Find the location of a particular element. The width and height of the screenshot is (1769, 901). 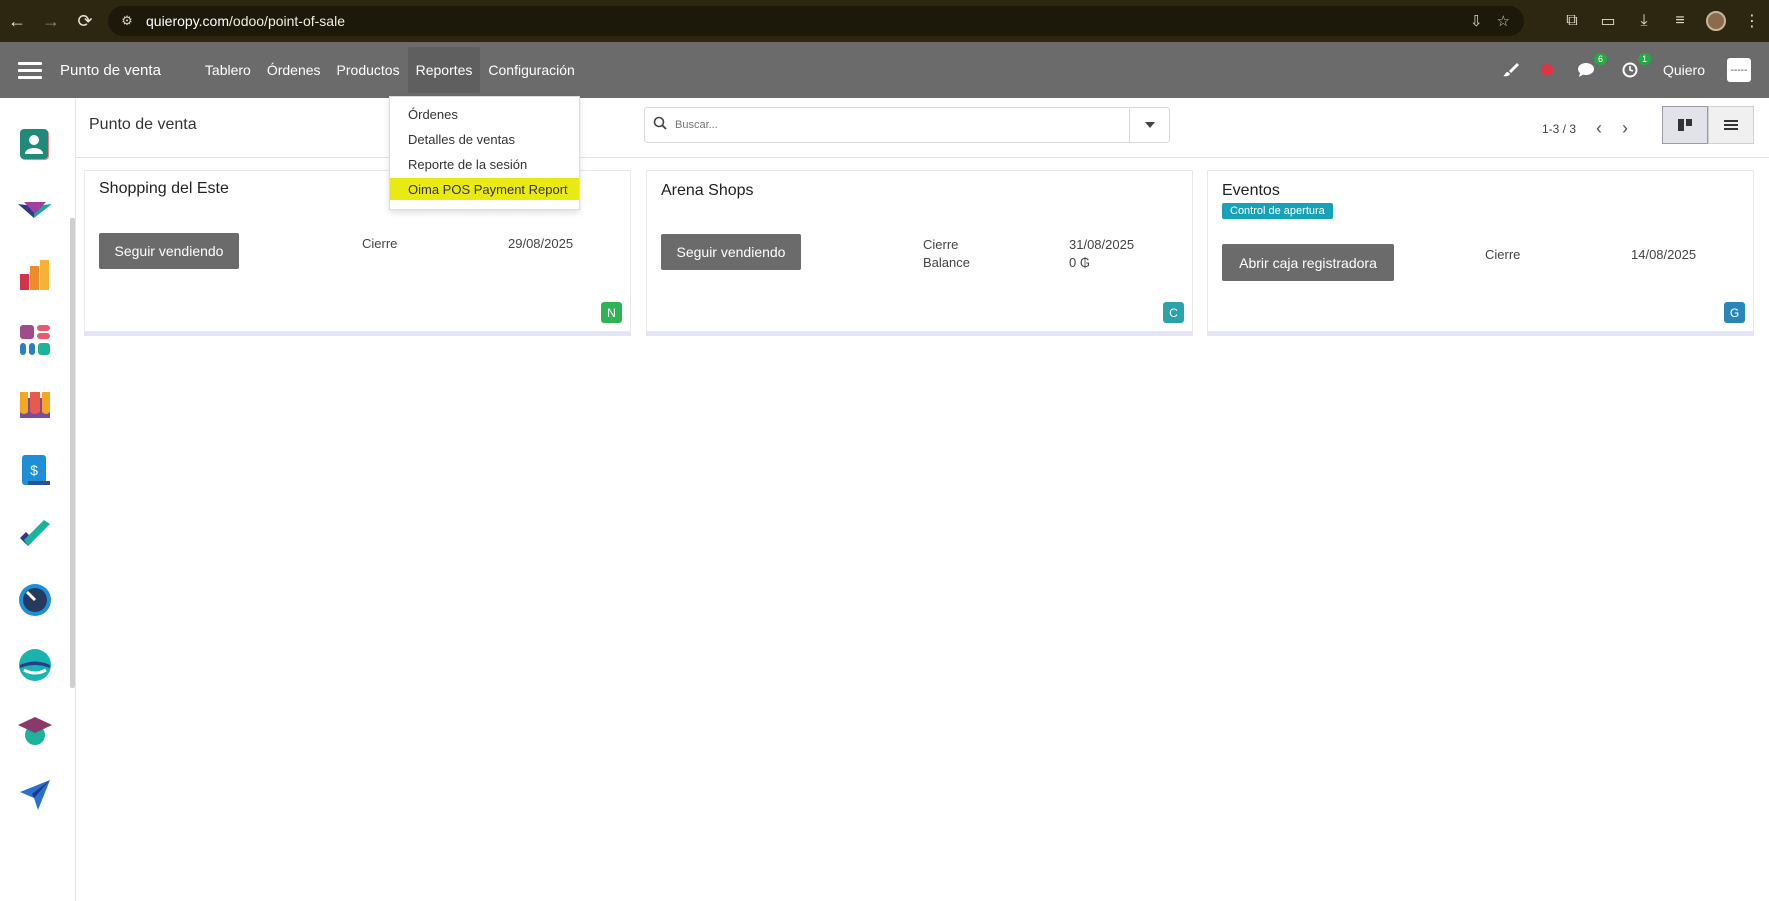

caret-down-icon is located at coordinates (1149, 125).